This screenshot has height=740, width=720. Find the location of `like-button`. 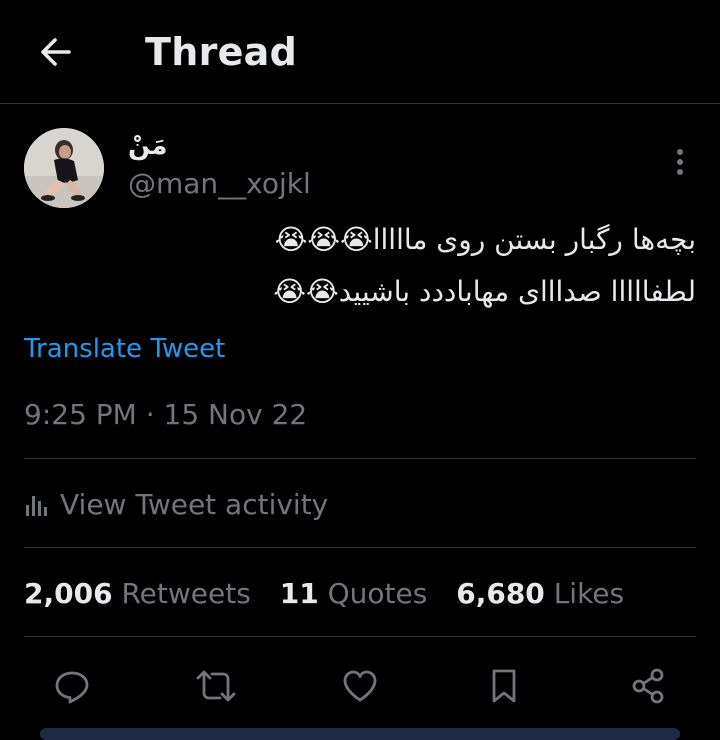

like-button is located at coordinates (360, 686).